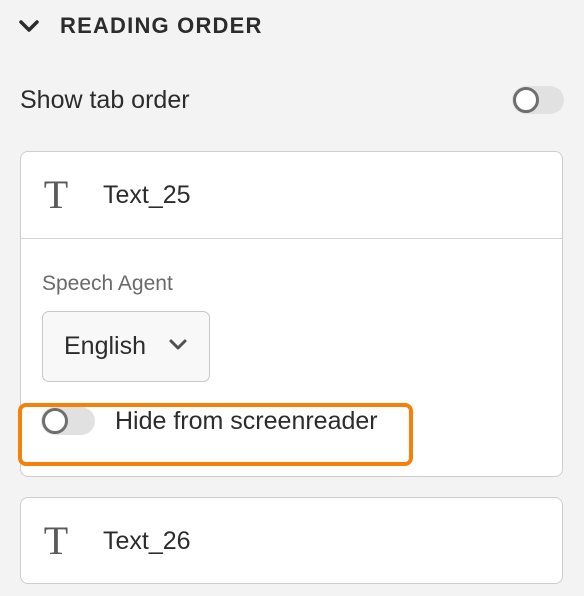 Image resolution: width=584 pixels, height=596 pixels. I want to click on item-header: T Text_25, so click(291, 195).